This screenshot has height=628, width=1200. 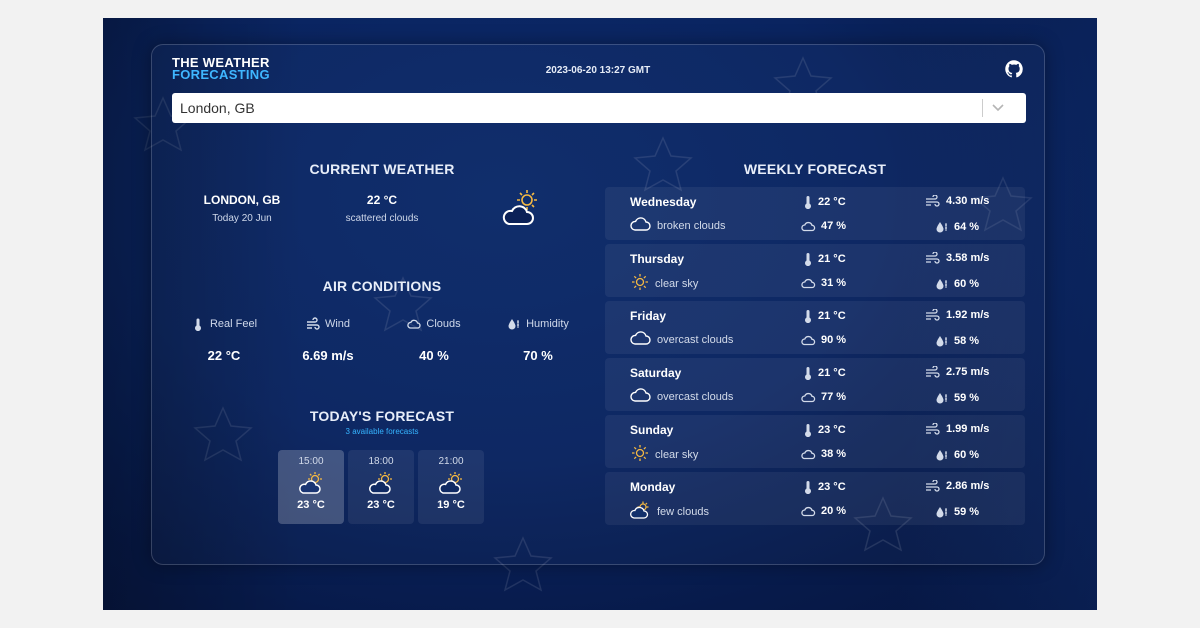 I want to click on forecast-clouds: 20 %, so click(x=823, y=511).